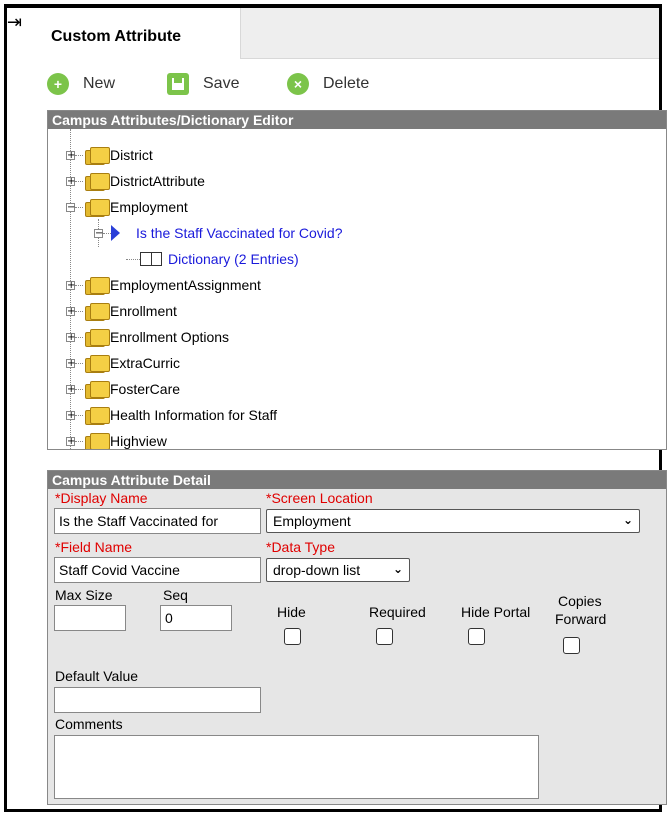  I want to click on tree-node-label: Is the Staff Vaccinated for Covid?, so click(239, 233).